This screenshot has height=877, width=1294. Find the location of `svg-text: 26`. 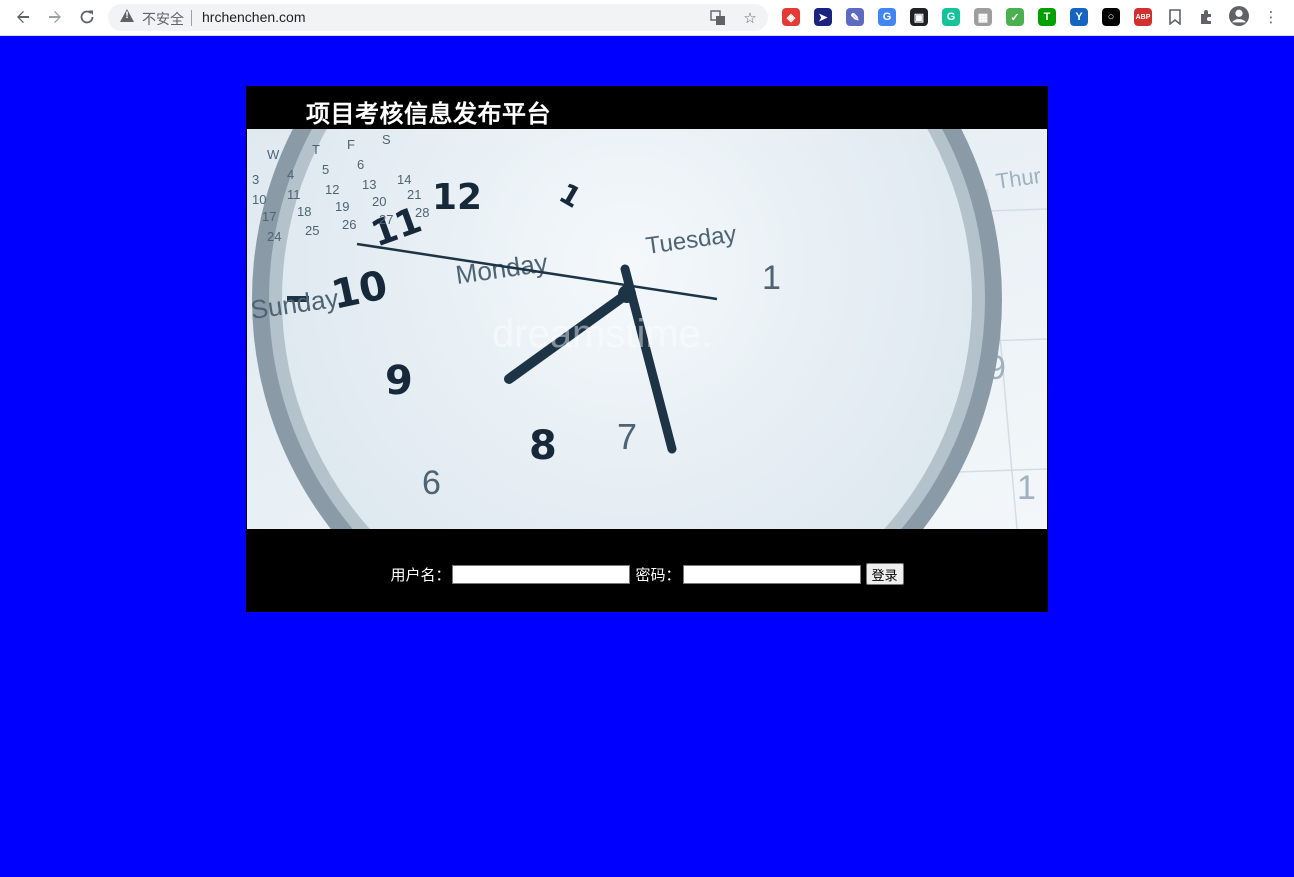

svg-text: 26 is located at coordinates (349, 224).